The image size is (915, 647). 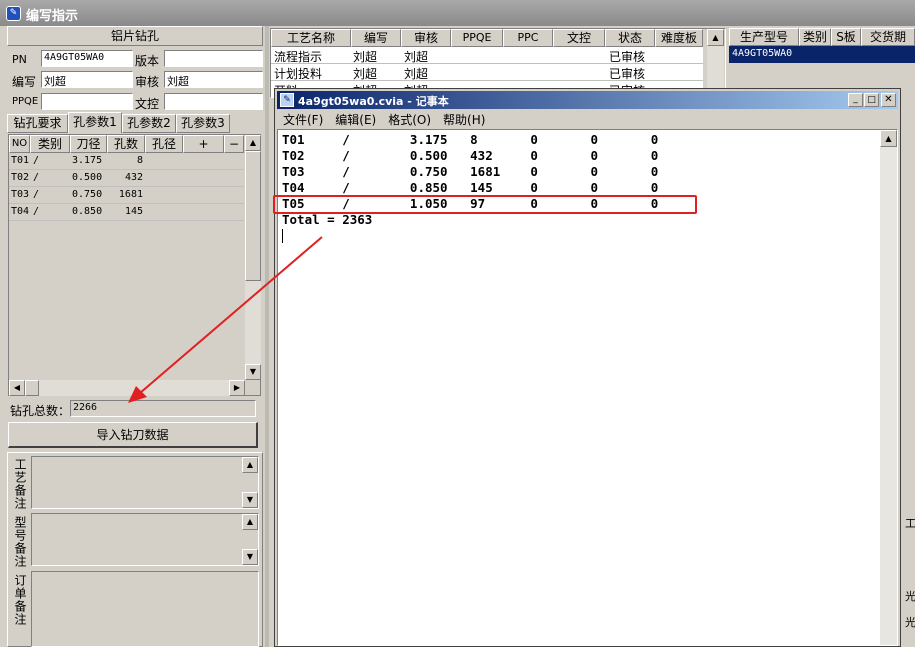 What do you see at coordinates (147, 82) in the screenshot?
I see `review-label: 审核` at bounding box center [147, 82].